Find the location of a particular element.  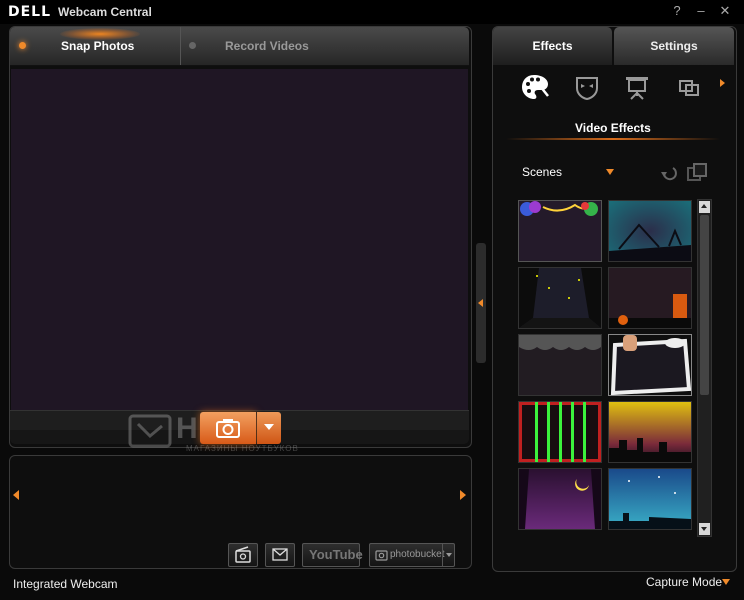

photo-frame-scene-icon is located at coordinates (650, 365).